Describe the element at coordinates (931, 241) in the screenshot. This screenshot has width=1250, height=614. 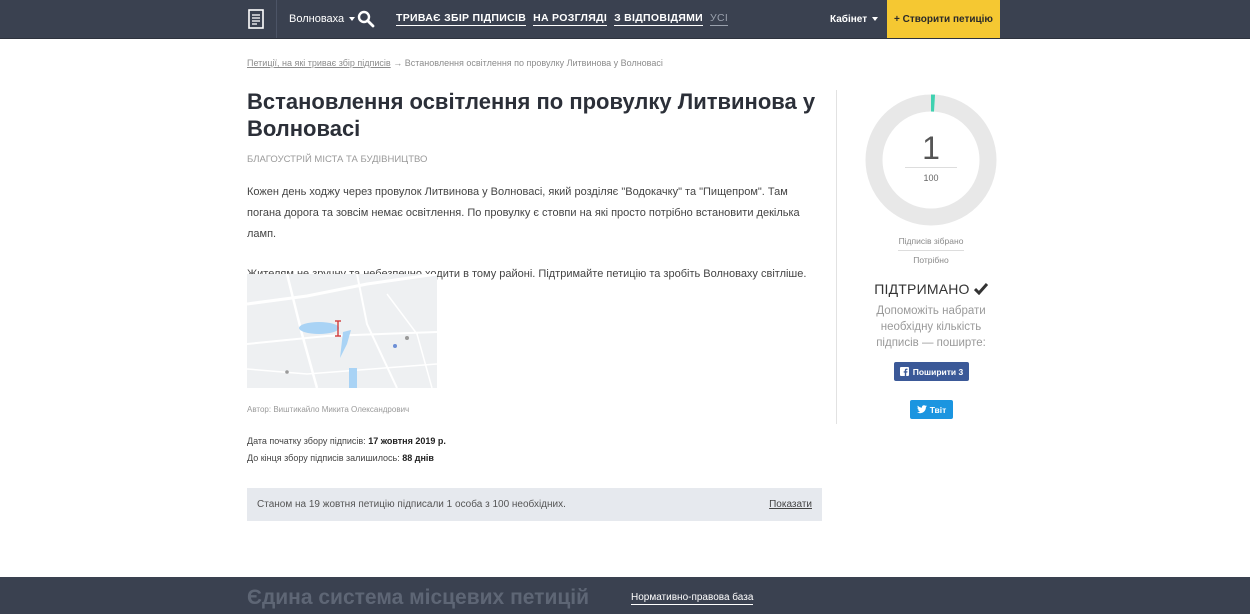
I see `signatures-collected-label: Підписів зібрано` at that location.